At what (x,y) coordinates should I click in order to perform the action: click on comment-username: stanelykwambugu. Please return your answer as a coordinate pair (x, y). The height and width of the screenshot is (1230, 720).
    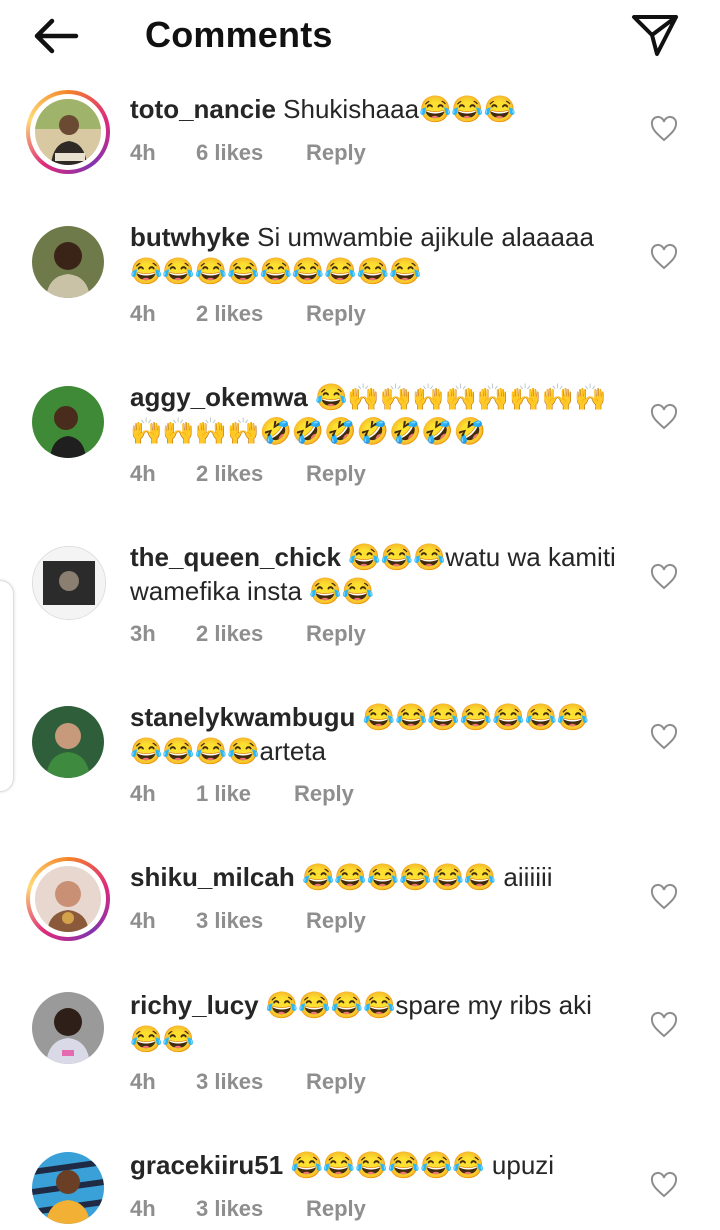
    Looking at the image, I should click on (242, 717).